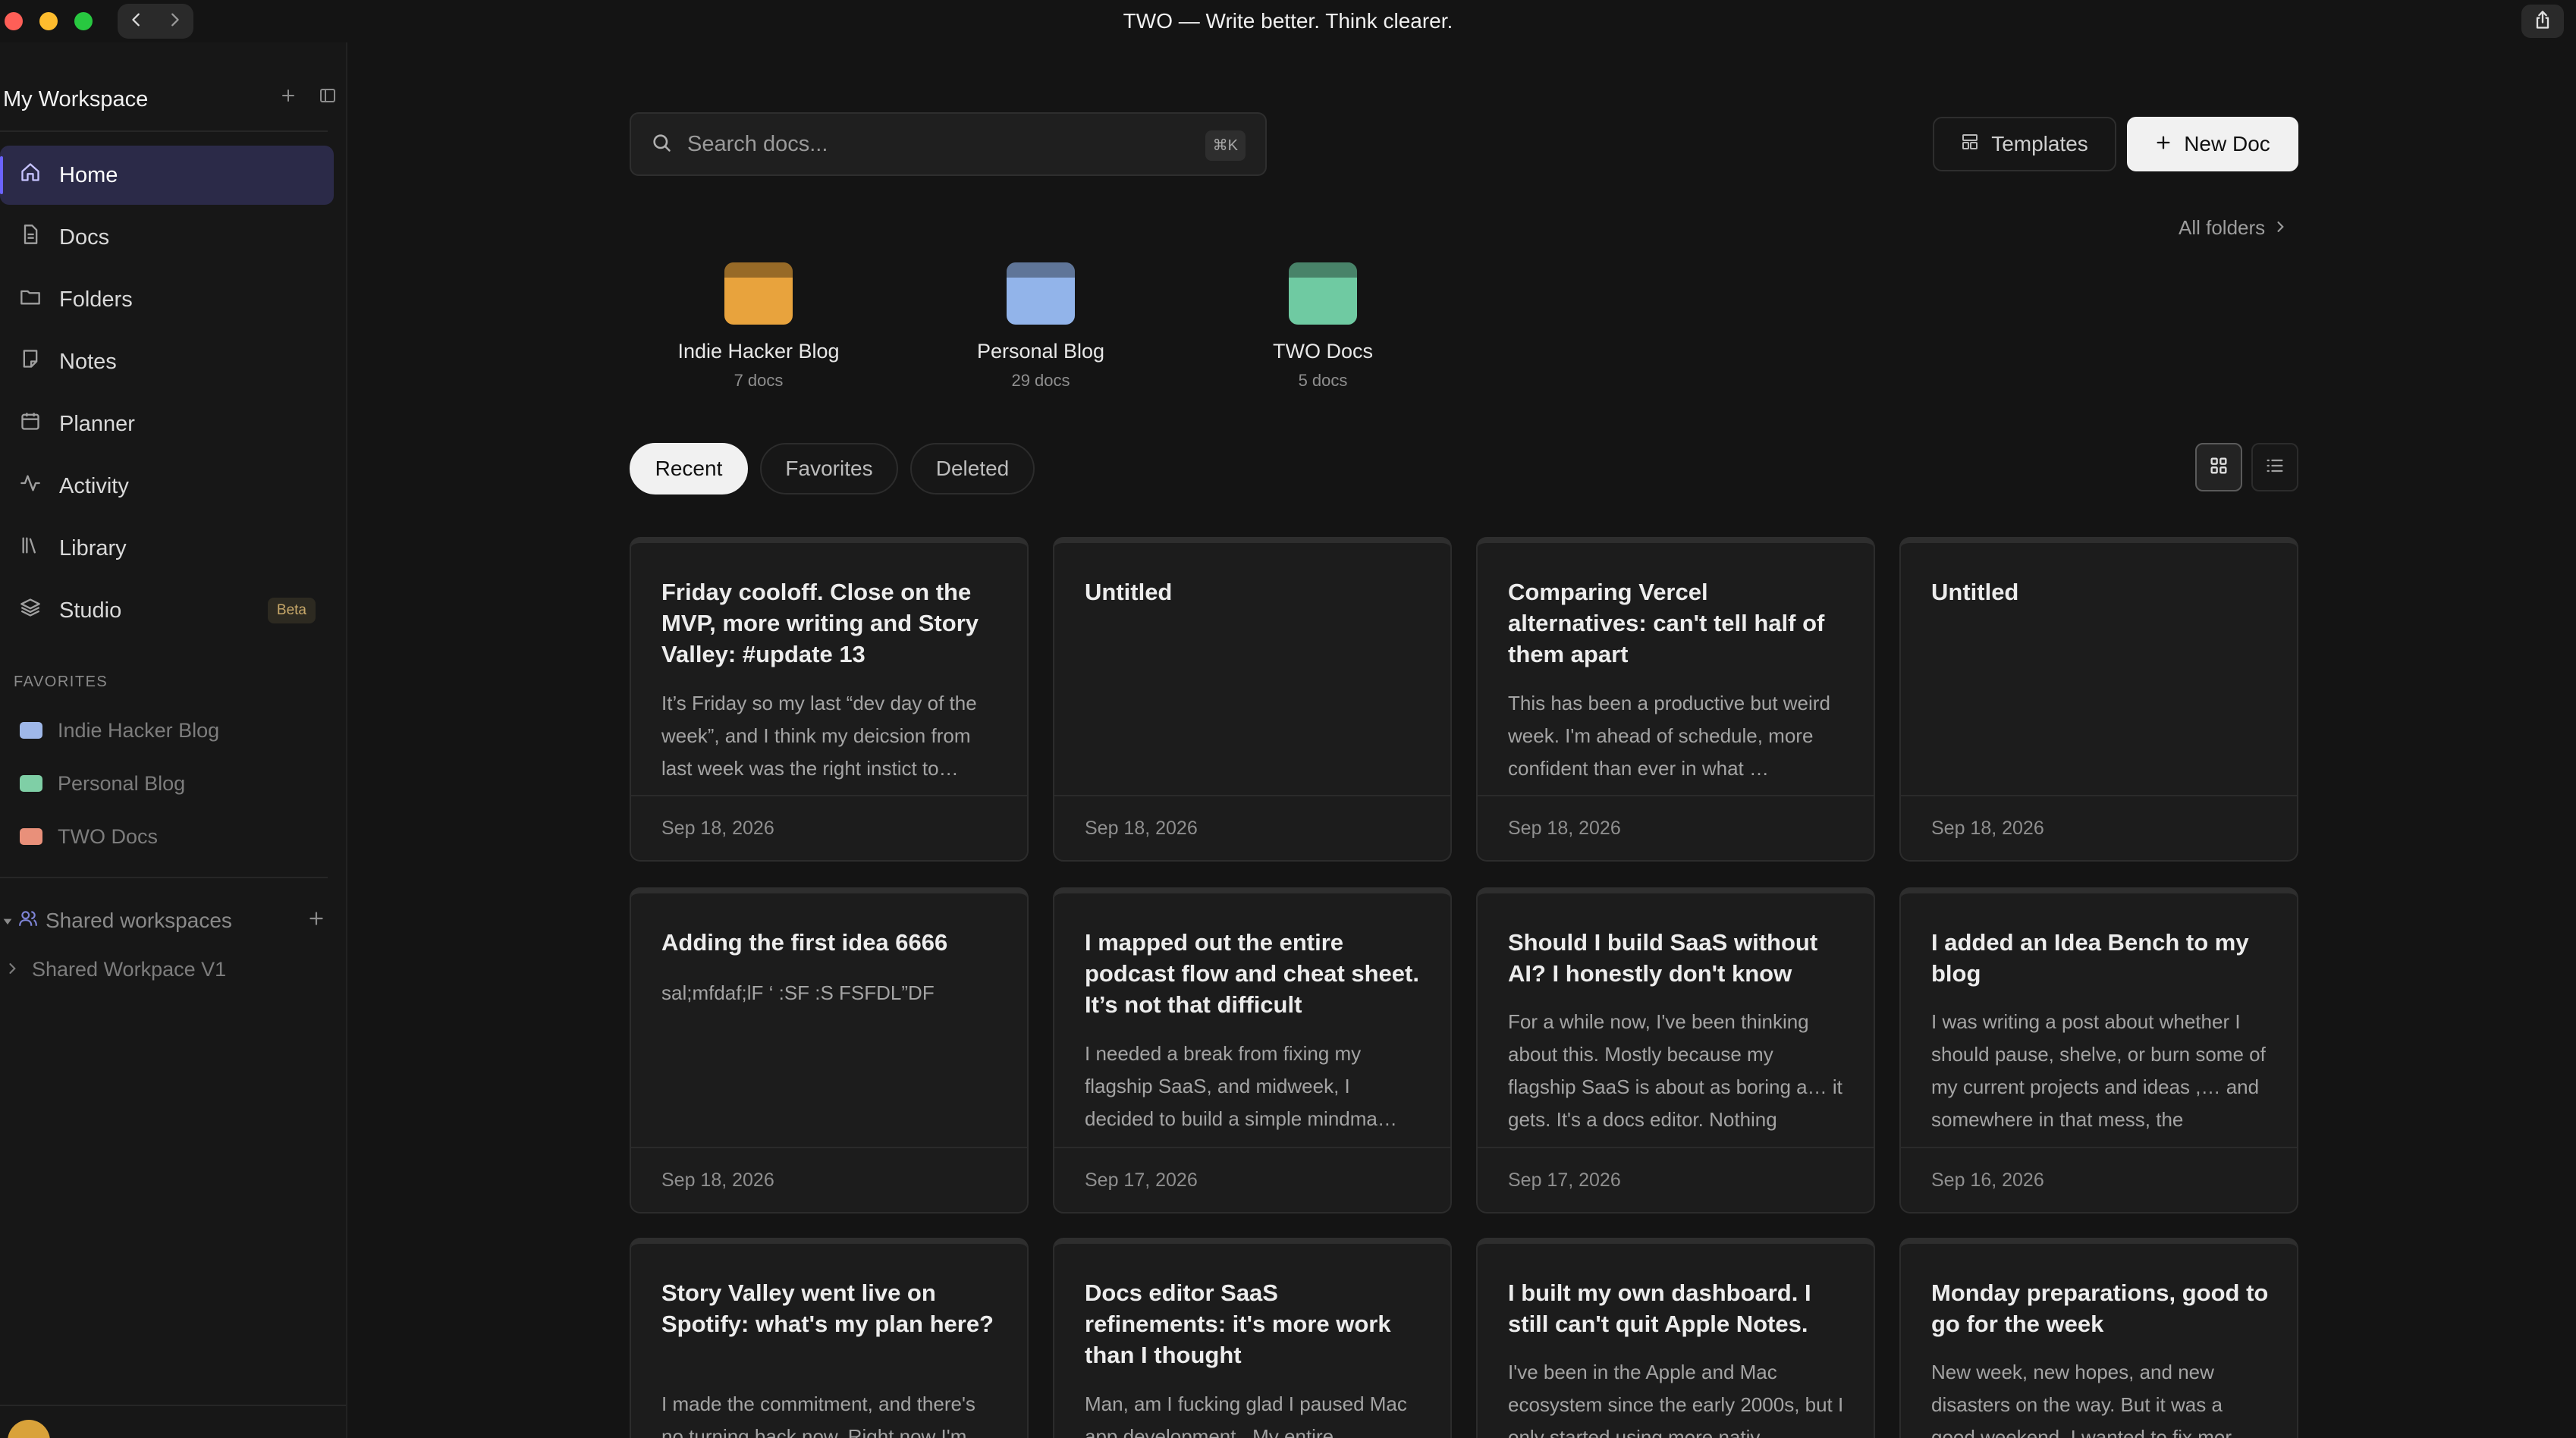 The image size is (2576, 1438). I want to click on shared-workspaces-header: Shared workspaces, so click(167, 920).